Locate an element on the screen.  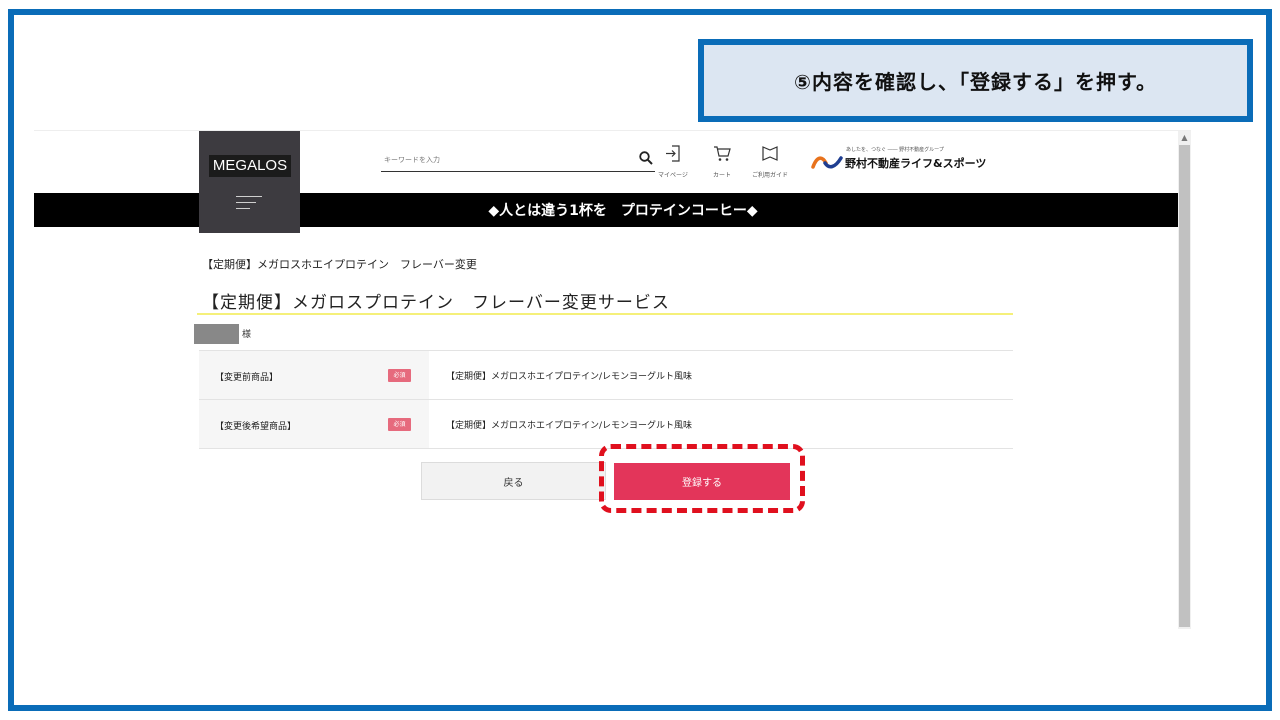
row-label: 【変更後希望商品】 is located at coordinates (256, 427).